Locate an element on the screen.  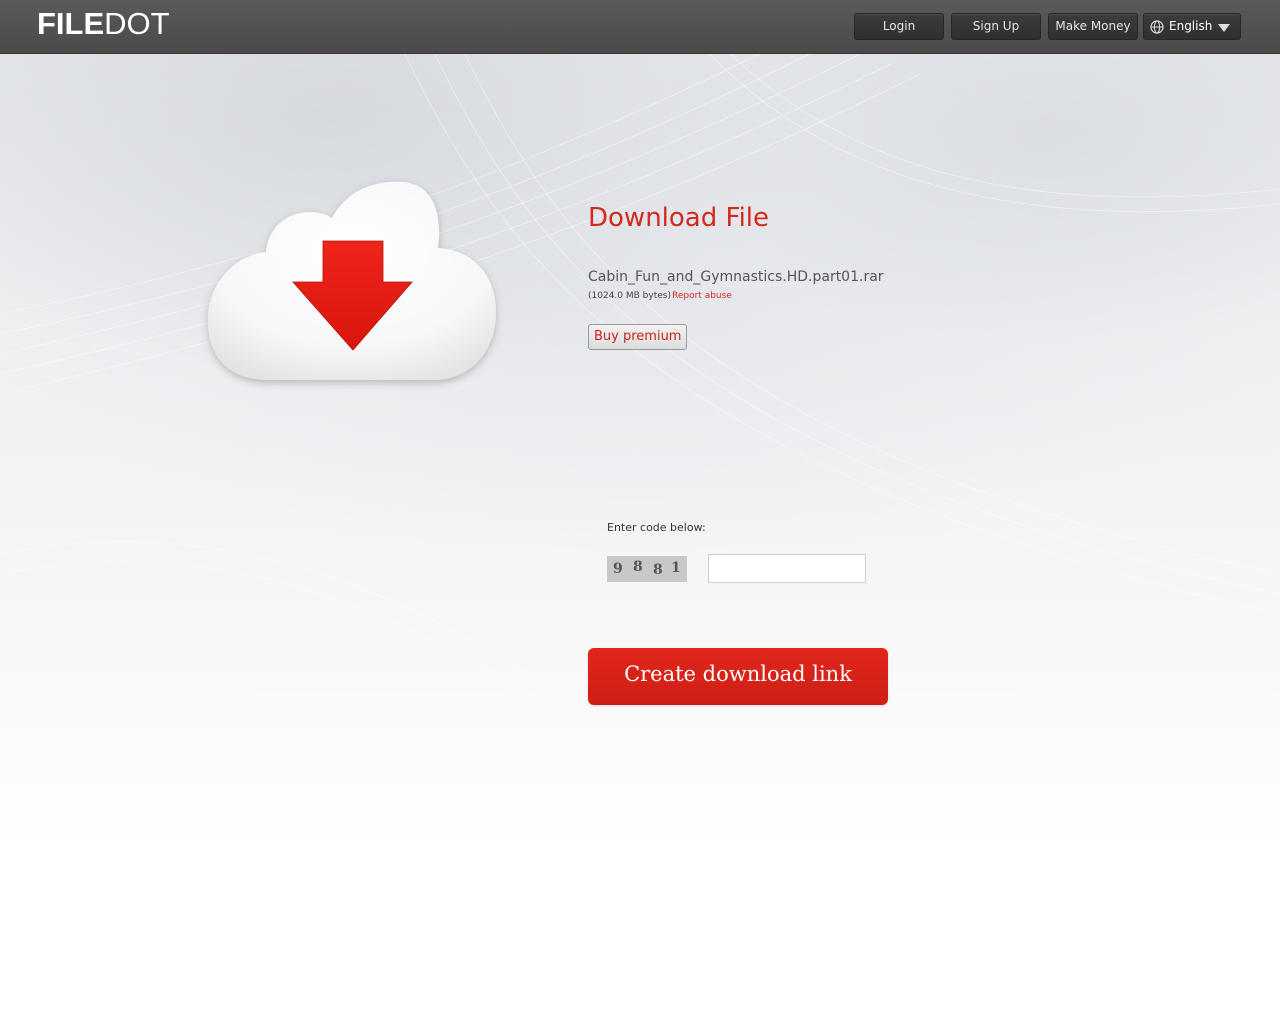
language-selector: English is located at coordinates (1192, 26).